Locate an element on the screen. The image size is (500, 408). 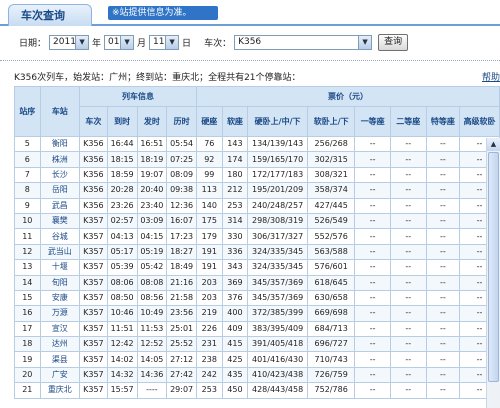
table-cell: 07:25 is located at coordinates (181, 159).